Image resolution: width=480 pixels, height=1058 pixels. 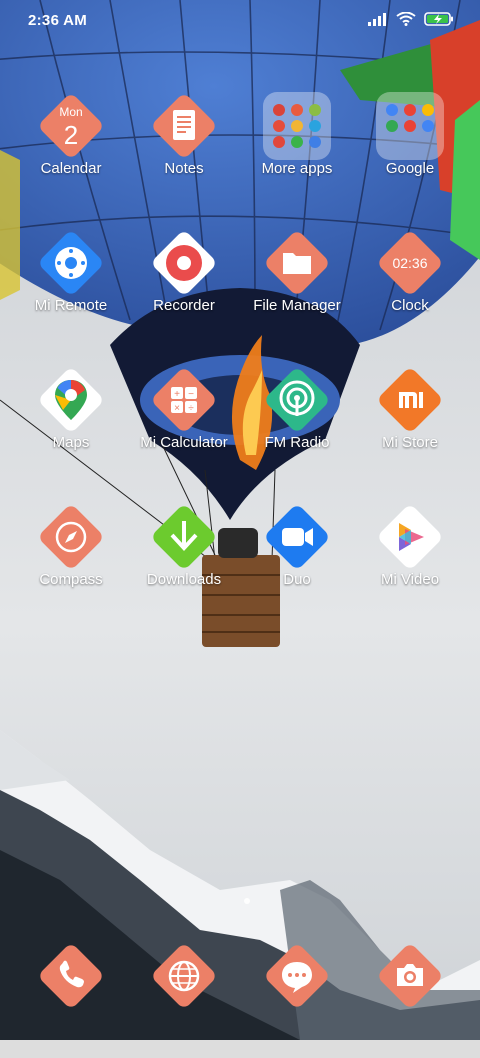 I want to click on dock-messaging, so click(x=297, y=998).